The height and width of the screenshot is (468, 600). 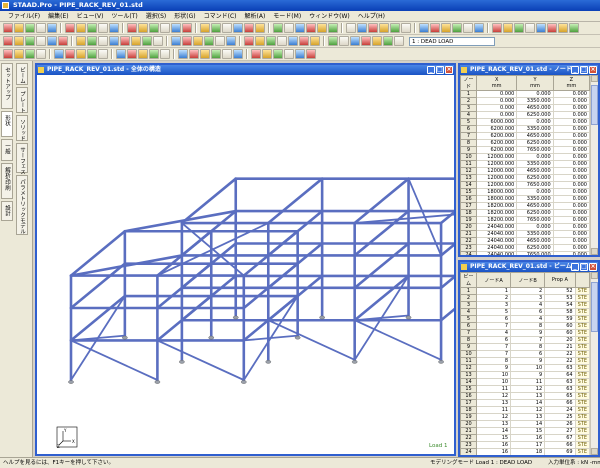 What do you see at coordinates (560, 354) in the screenshot?
I see `beam-value-cell: 22` at bounding box center [560, 354].